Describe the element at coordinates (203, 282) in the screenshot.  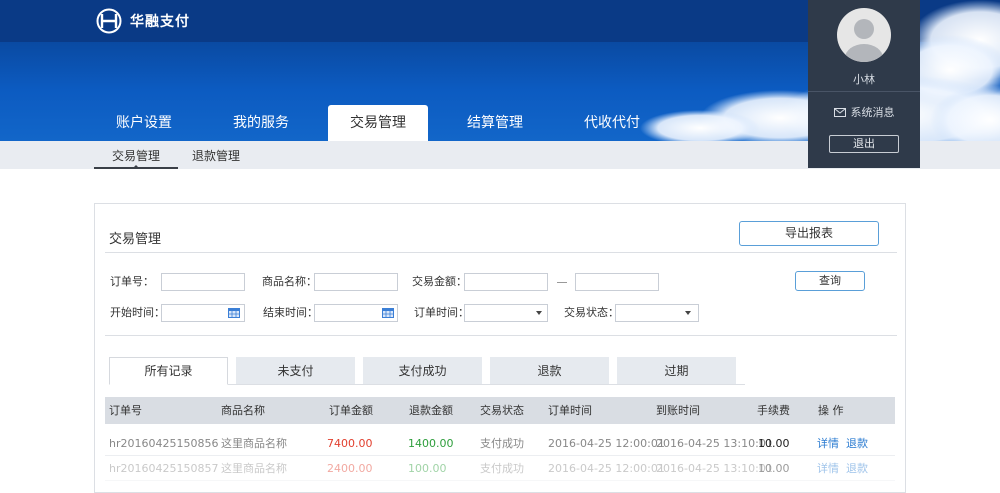
I see `order-no-input` at that location.